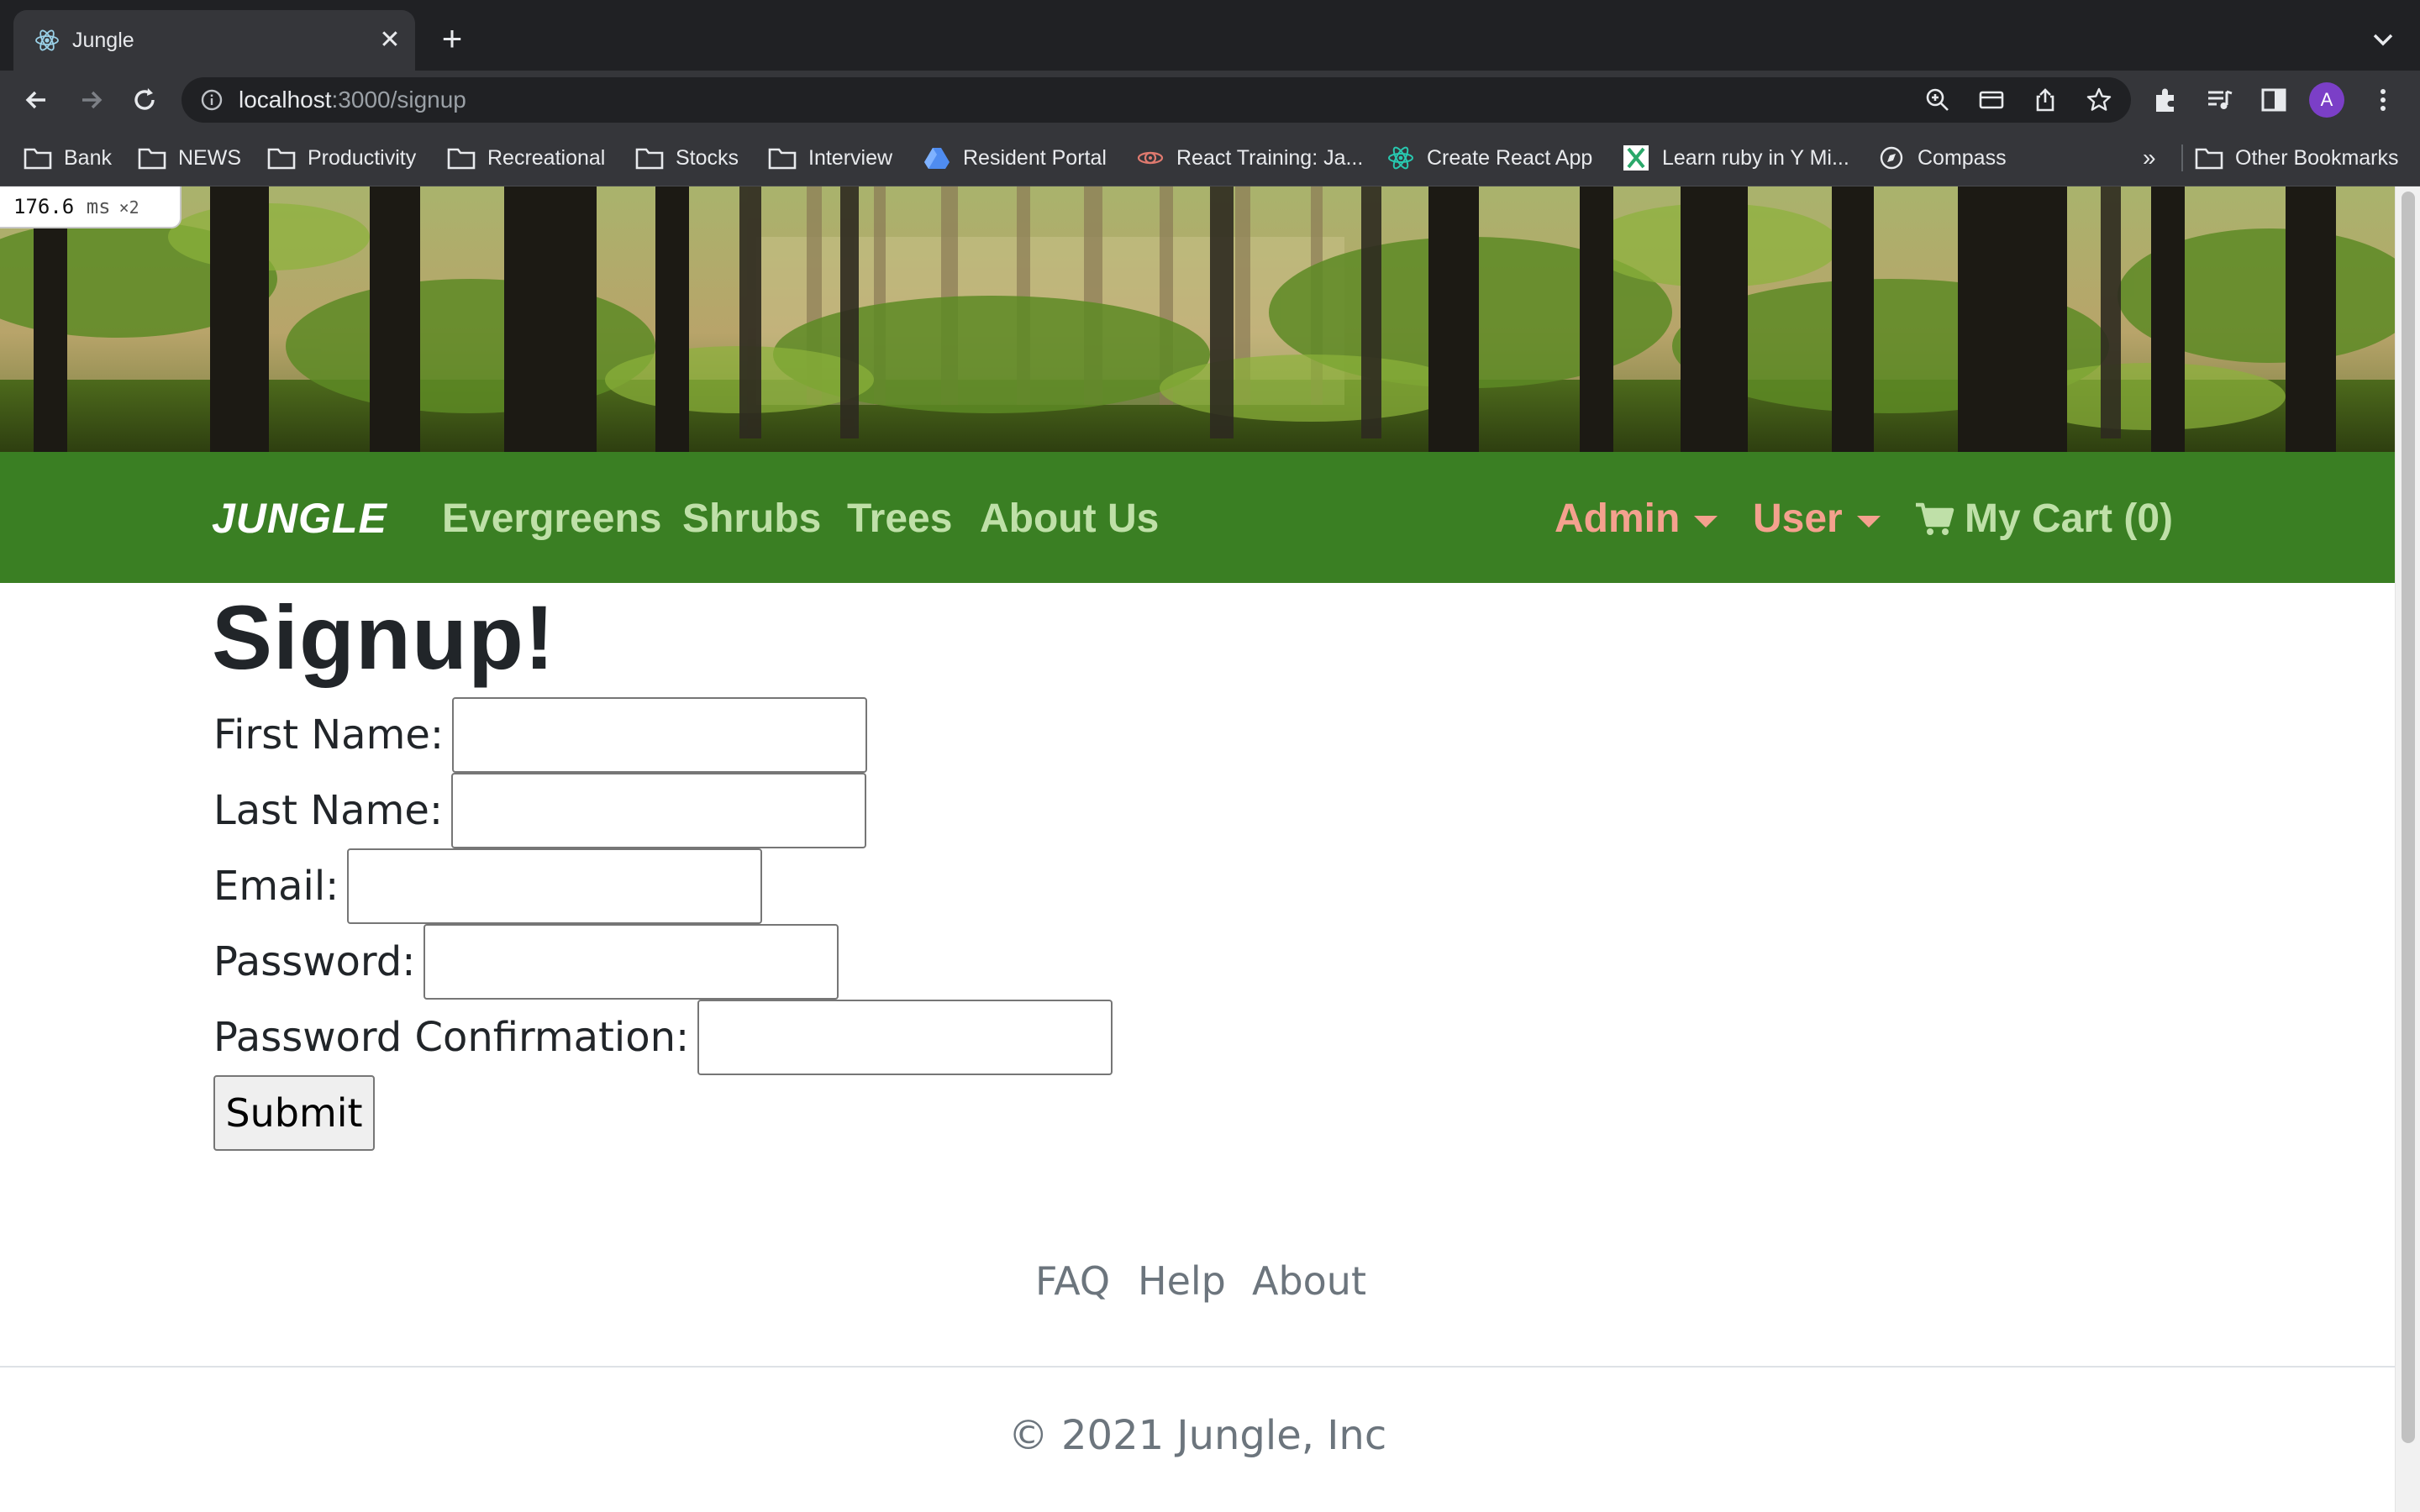  I want to click on nav-link-shrubs: Shrubs, so click(751, 519).